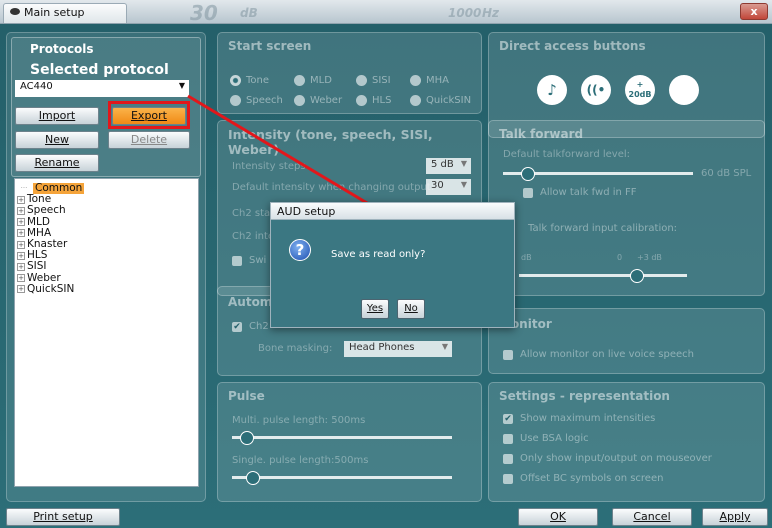 The width and height of the screenshot is (772, 528). Describe the element at coordinates (526, 257) in the screenshot. I see `cal-left-label: dB` at that location.